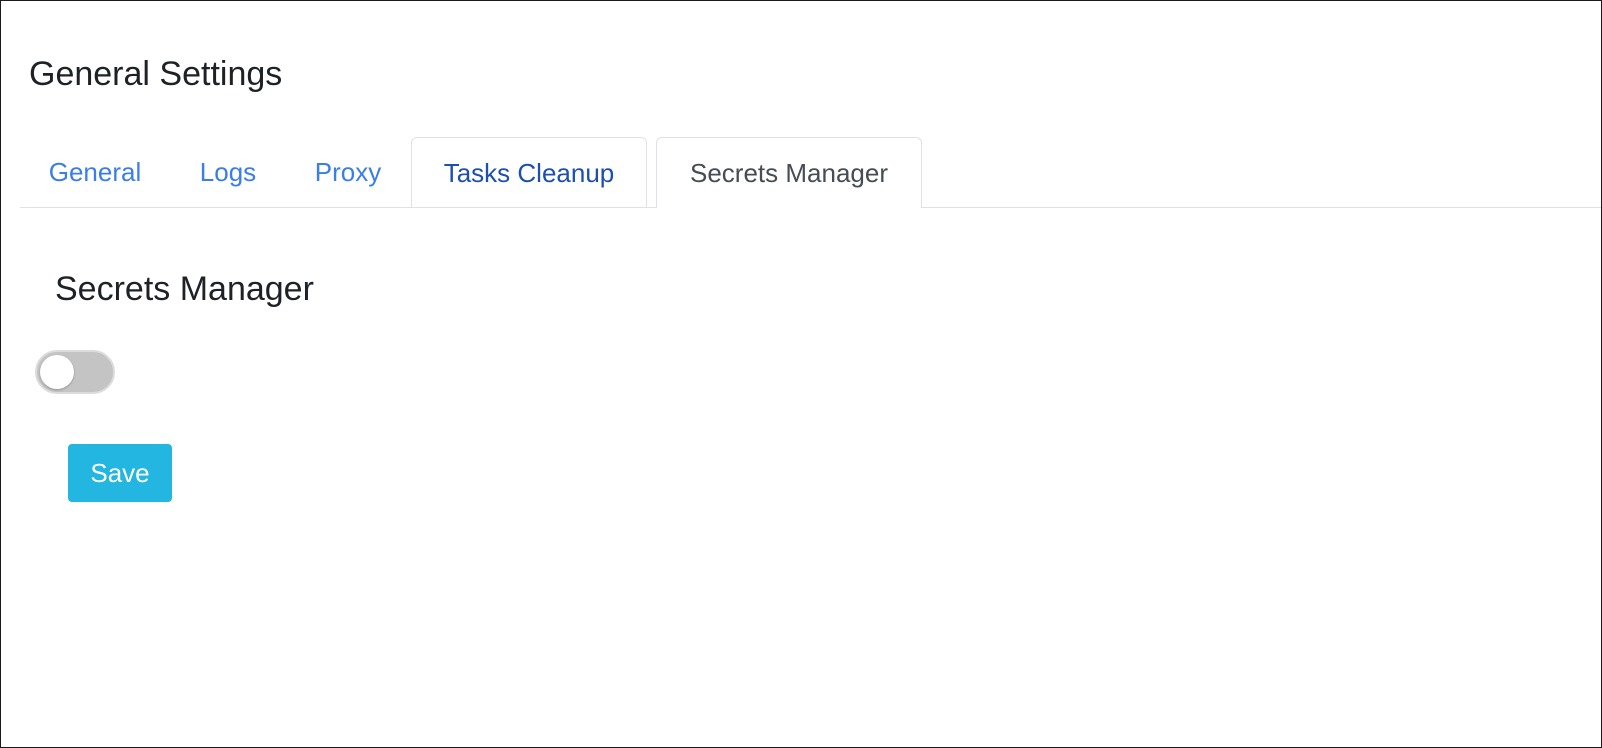  What do you see at coordinates (75, 372) in the screenshot?
I see `secrets-manager-toggle` at bounding box center [75, 372].